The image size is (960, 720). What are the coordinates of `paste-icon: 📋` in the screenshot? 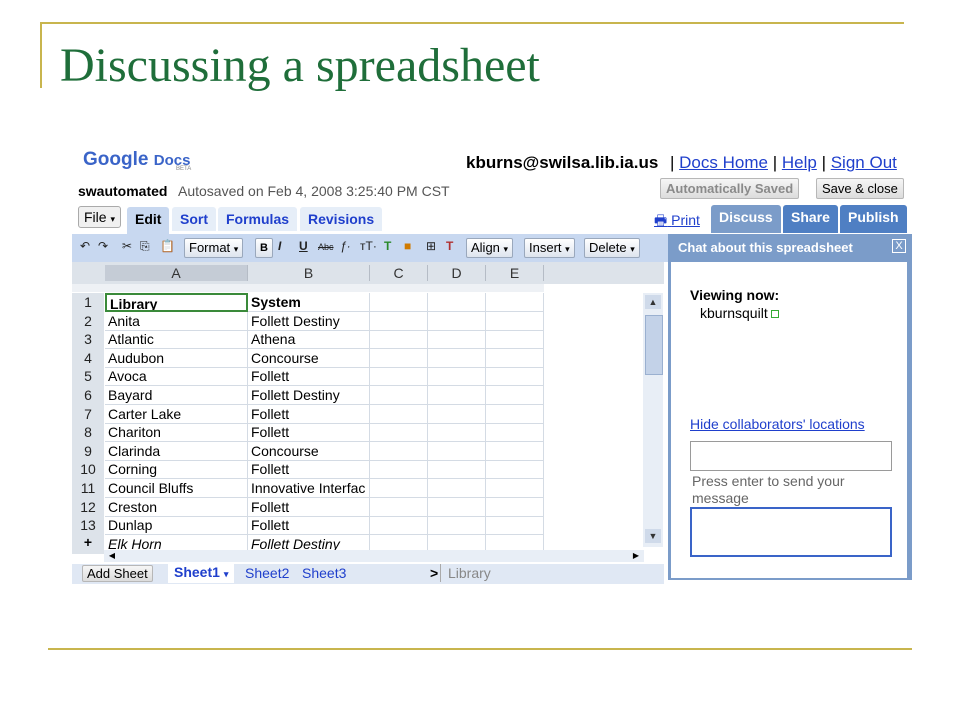 It's located at (167, 246).